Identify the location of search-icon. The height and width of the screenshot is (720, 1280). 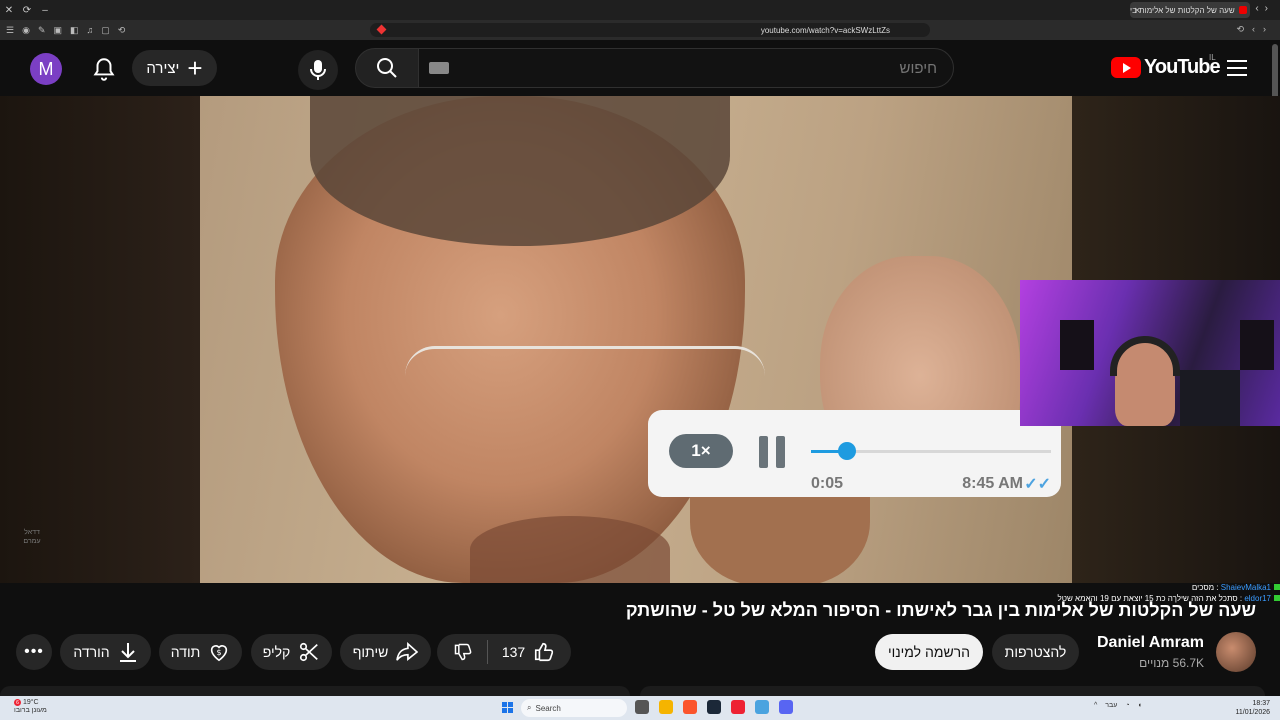
(387, 68).